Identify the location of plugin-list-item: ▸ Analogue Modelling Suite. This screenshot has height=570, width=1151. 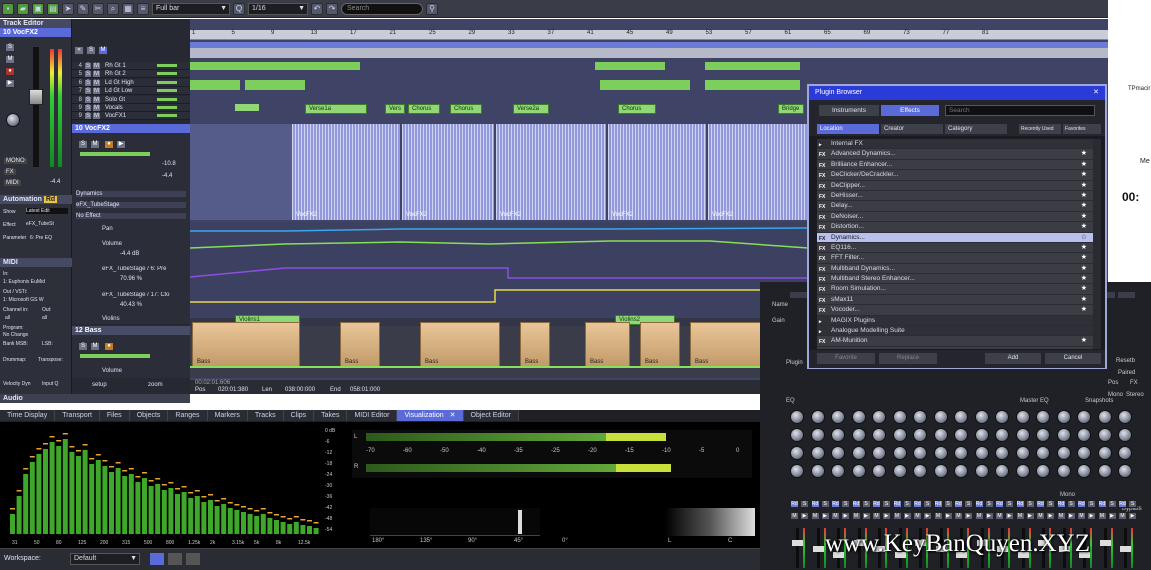
(959, 331).